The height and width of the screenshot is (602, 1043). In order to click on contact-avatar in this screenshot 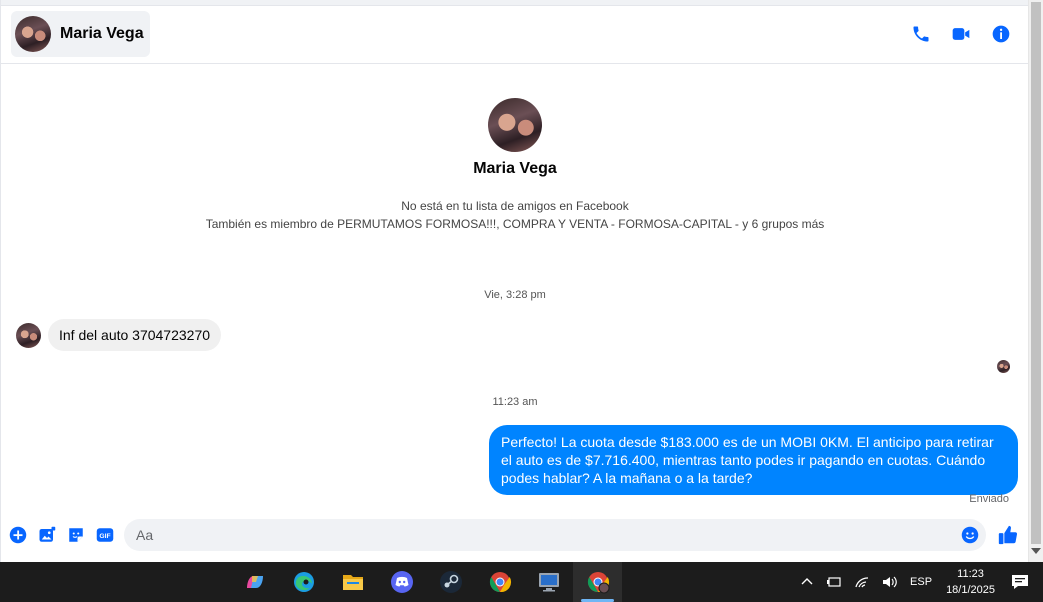, I will do `click(33, 34)`.